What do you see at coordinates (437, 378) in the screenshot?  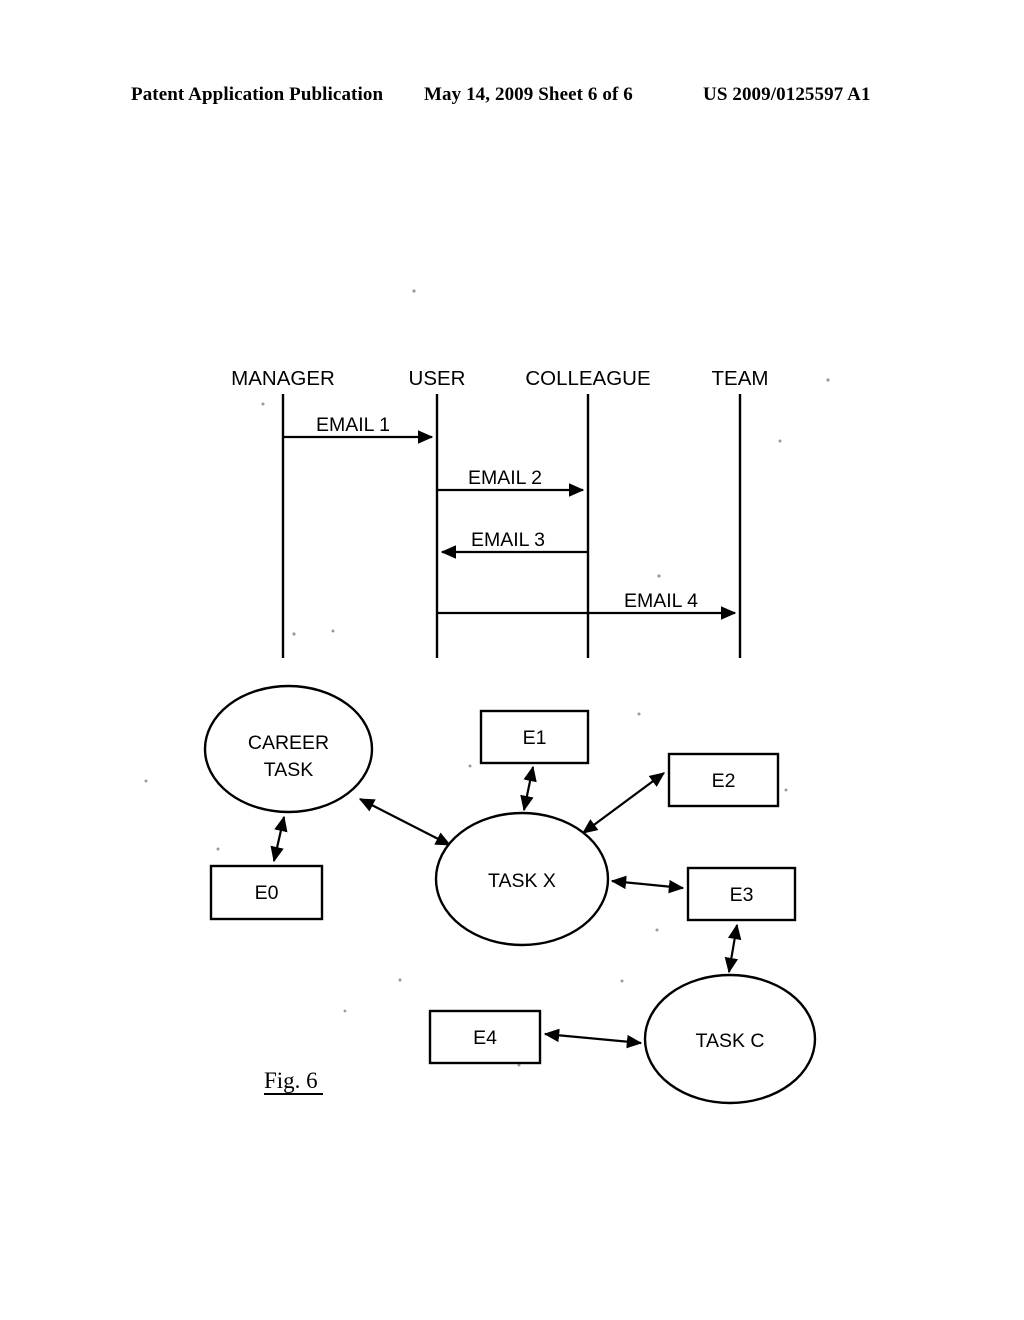 I see `actor-label-user: USER` at bounding box center [437, 378].